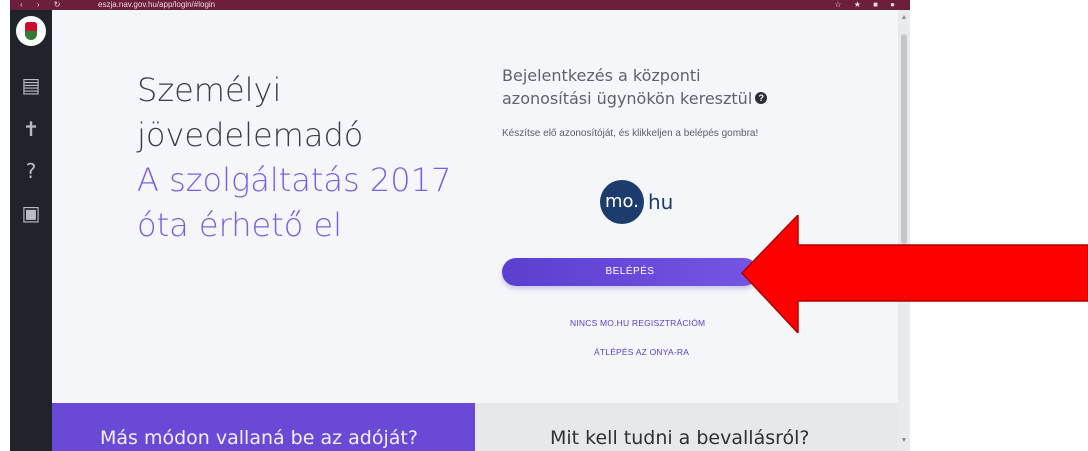  What do you see at coordinates (630, 272) in the screenshot?
I see `login-button: BELÉPÉS` at bounding box center [630, 272].